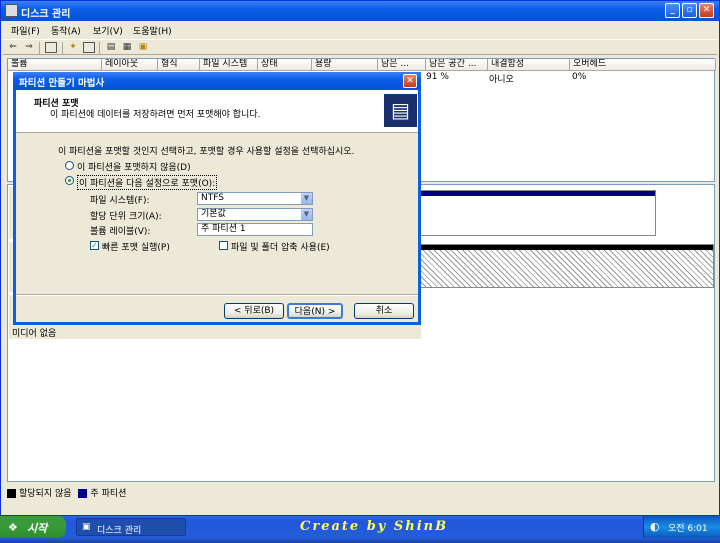  I want to click on quick-format-checkbox: ✓, so click(94, 245).